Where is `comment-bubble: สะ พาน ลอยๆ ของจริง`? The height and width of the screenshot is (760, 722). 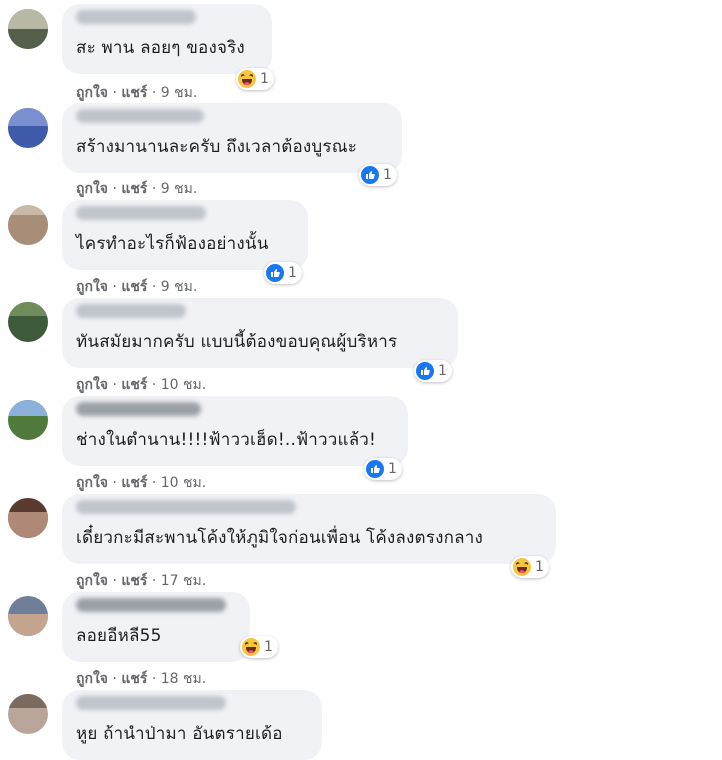 comment-bubble: สะ พาน ลอยๆ ของจริง is located at coordinates (167, 39).